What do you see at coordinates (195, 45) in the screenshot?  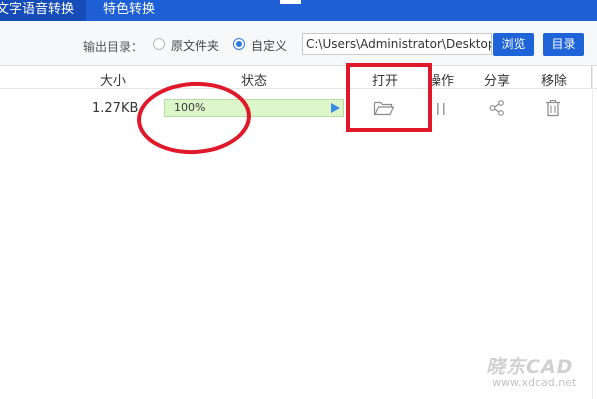 I see `radio-original-folder-label: 原文件夹` at bounding box center [195, 45].